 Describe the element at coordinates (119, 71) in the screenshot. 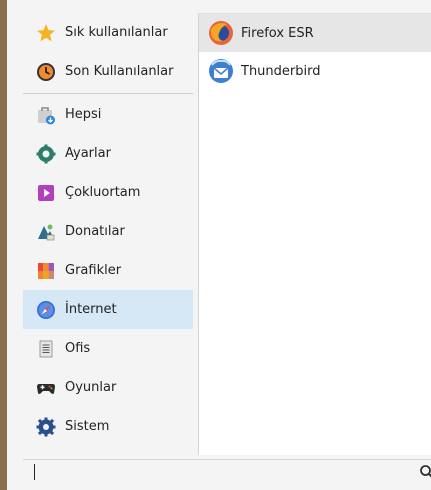

I see `category-label: Son Kullanılanlar` at that location.